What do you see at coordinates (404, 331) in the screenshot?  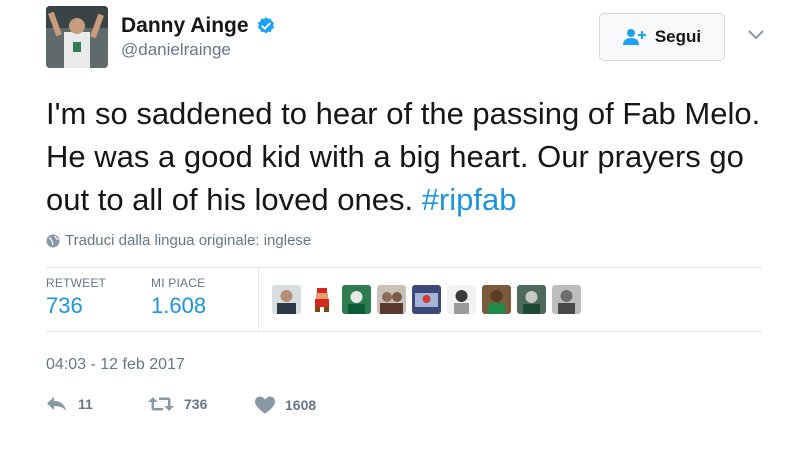 I see `divider-bottom` at bounding box center [404, 331].